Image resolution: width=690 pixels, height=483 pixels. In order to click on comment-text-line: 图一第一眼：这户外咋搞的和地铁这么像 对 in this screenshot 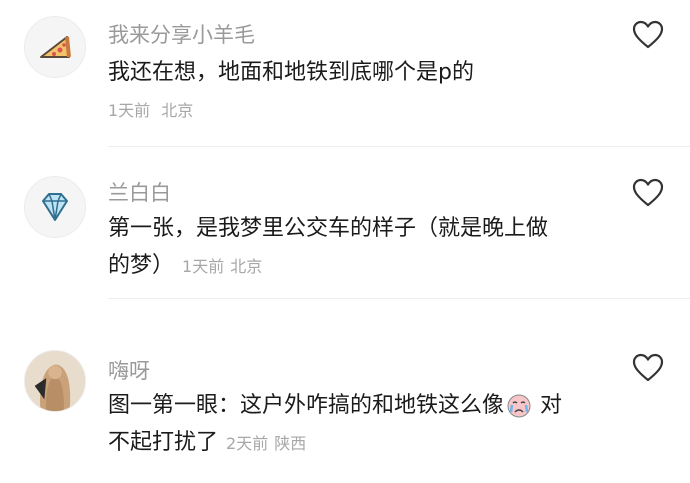, I will do `click(358, 405)`.